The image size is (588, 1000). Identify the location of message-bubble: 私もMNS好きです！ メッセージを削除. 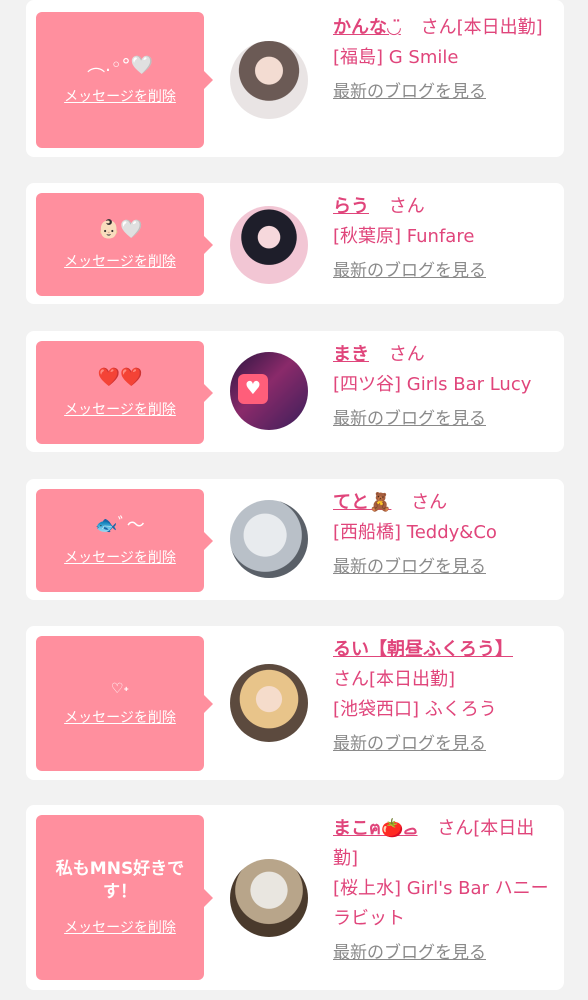
(124, 897).